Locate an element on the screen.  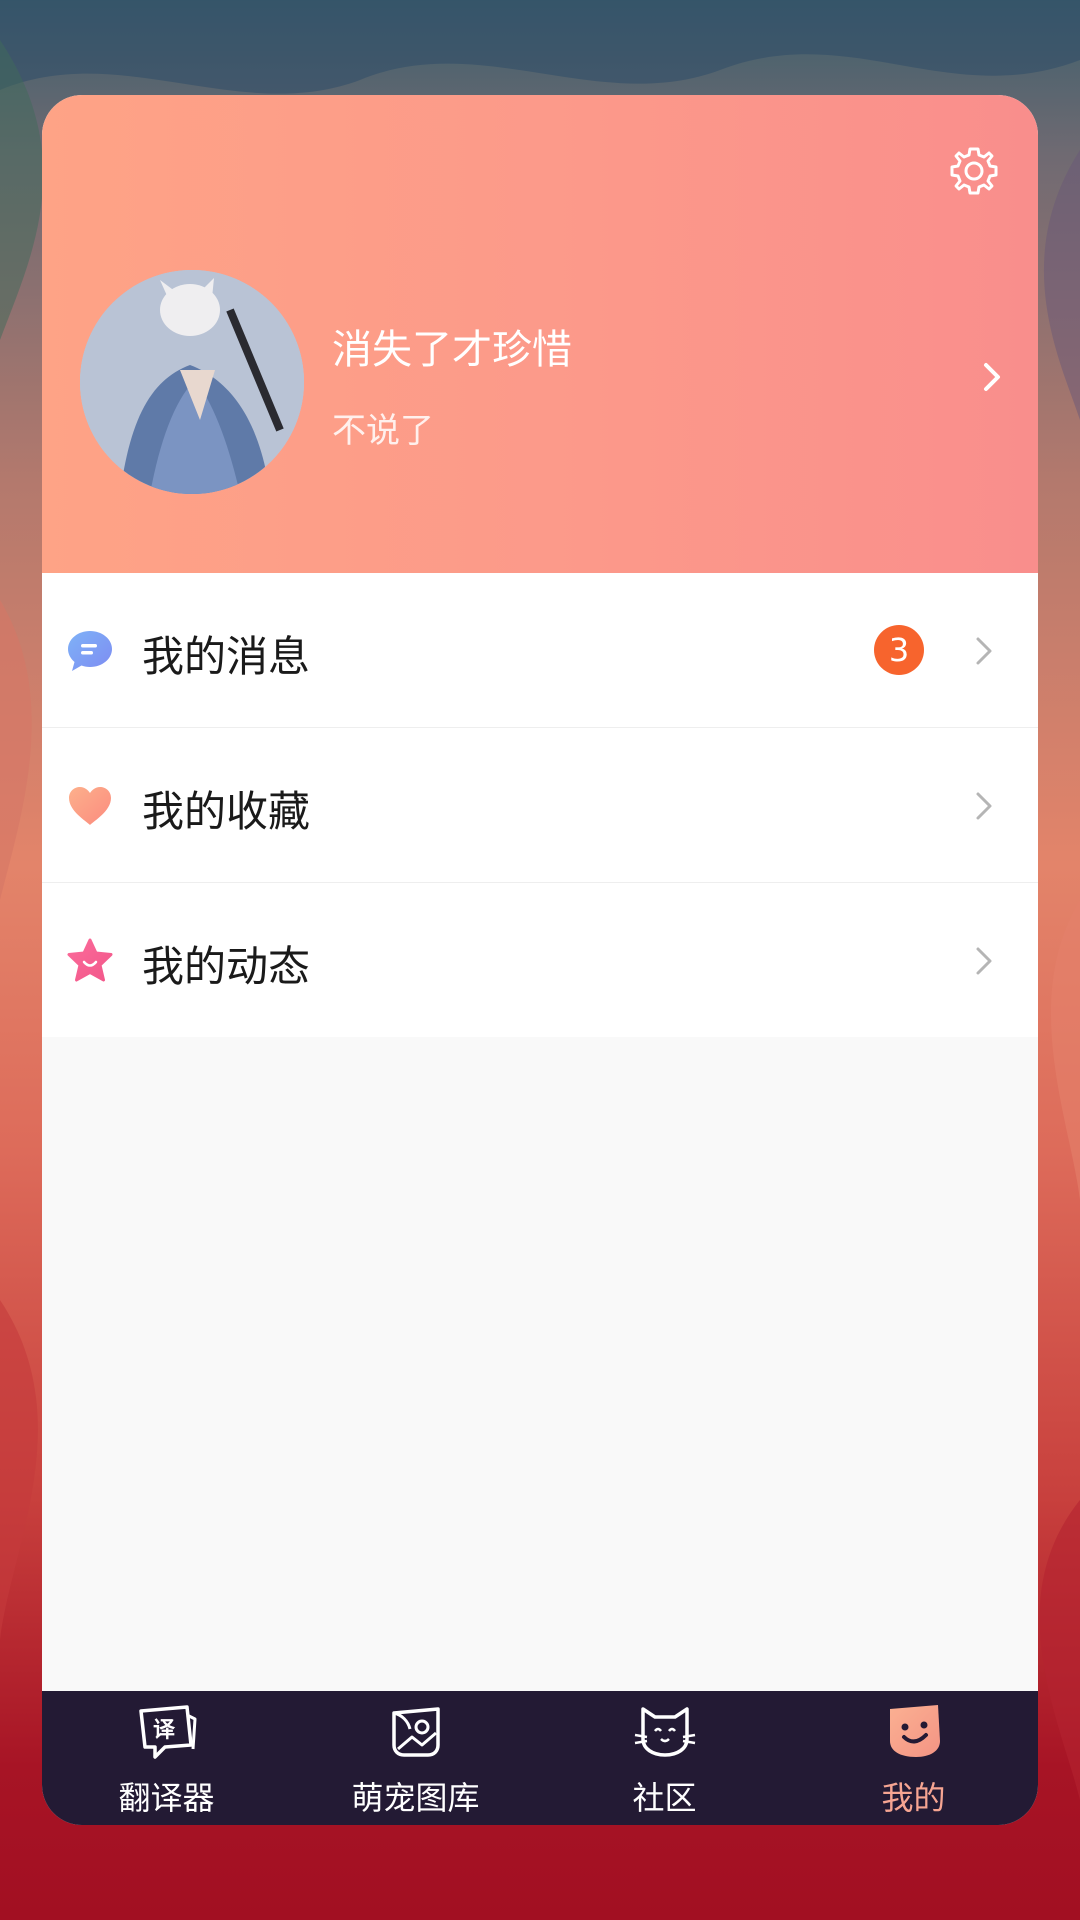
tab-mine: 我的 is located at coordinates (913, 1758).